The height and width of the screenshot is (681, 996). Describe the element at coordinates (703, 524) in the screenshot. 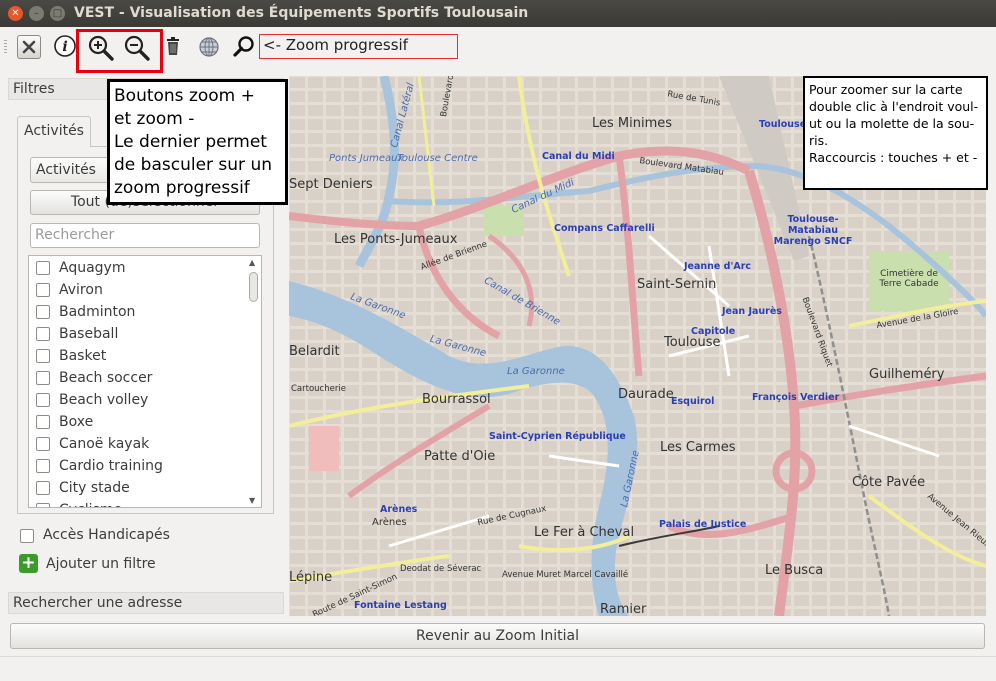

I see `station-label: Palais de Justice` at that location.